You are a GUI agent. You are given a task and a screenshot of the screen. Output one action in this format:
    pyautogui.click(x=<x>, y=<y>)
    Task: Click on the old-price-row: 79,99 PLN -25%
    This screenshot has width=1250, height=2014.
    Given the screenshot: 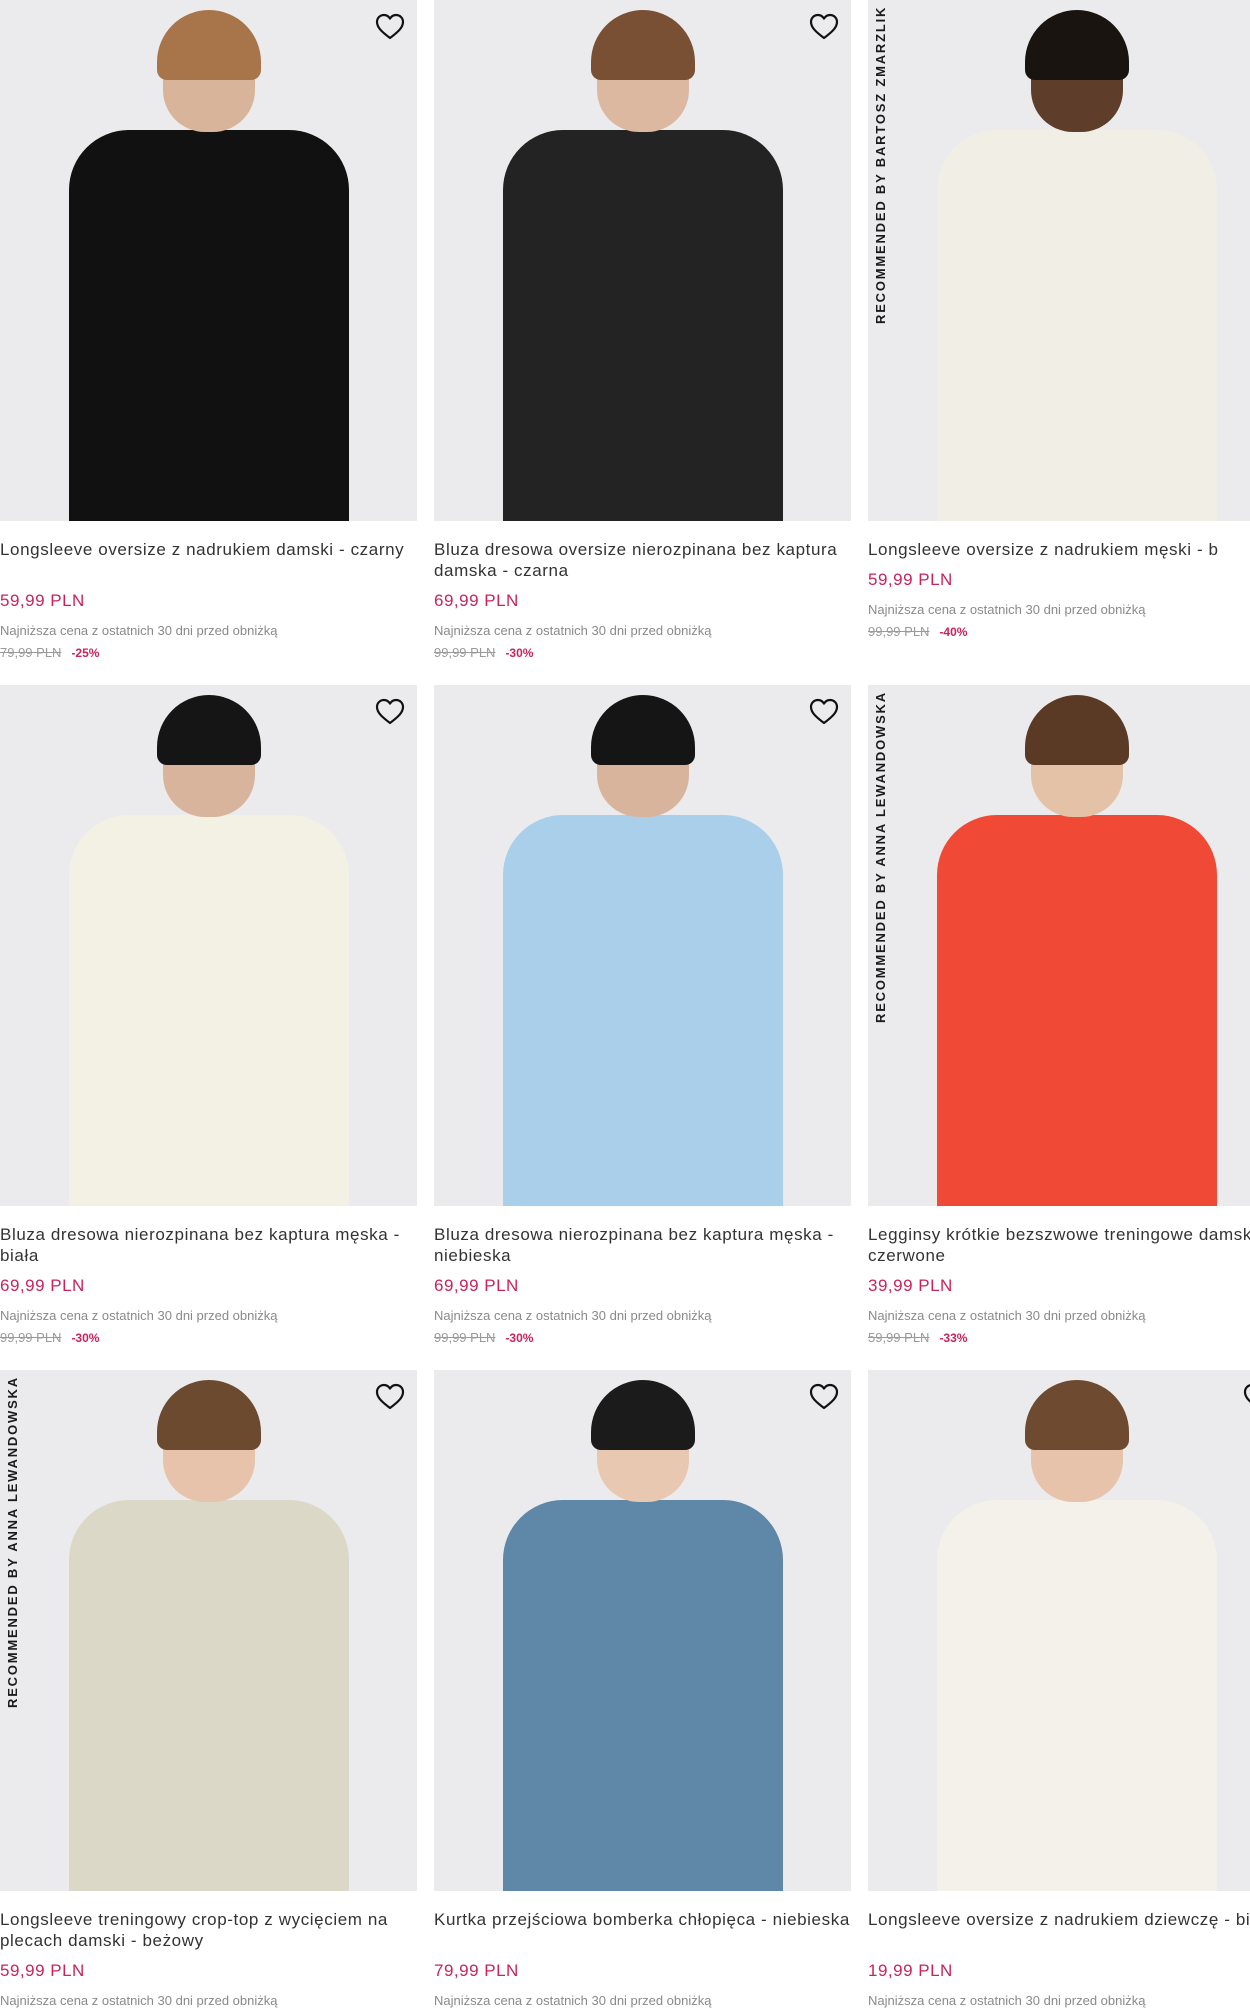 What is the action you would take?
    pyautogui.click(x=208, y=653)
    